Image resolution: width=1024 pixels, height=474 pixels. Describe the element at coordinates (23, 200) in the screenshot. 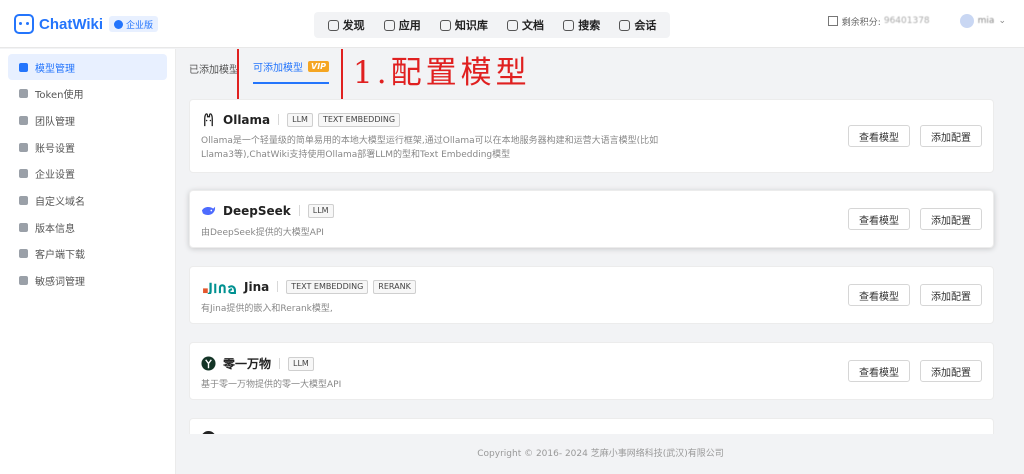

I see `pin-icon` at that location.